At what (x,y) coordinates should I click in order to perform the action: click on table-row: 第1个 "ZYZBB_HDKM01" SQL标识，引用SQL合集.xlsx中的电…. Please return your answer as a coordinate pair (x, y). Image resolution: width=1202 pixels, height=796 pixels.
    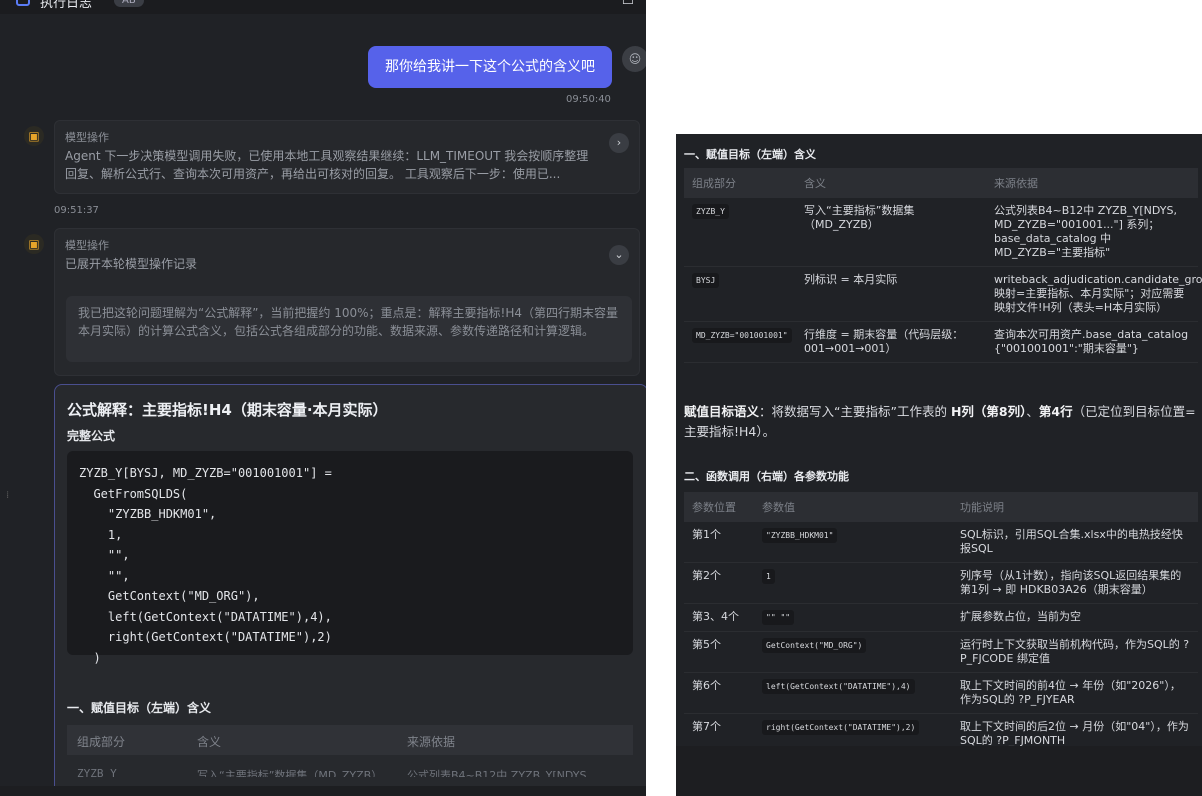
    Looking at the image, I should click on (941, 542).